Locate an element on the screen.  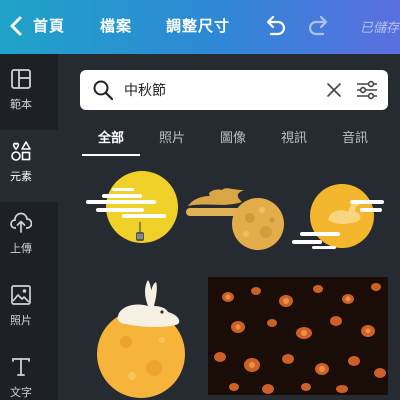
lantern-photo-image is located at coordinates (298, 336).